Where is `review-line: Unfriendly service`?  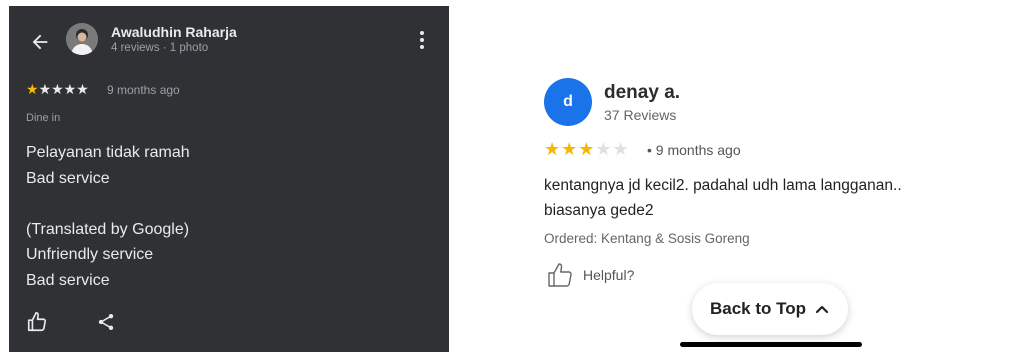
review-line: Unfriendly service is located at coordinates (90, 254).